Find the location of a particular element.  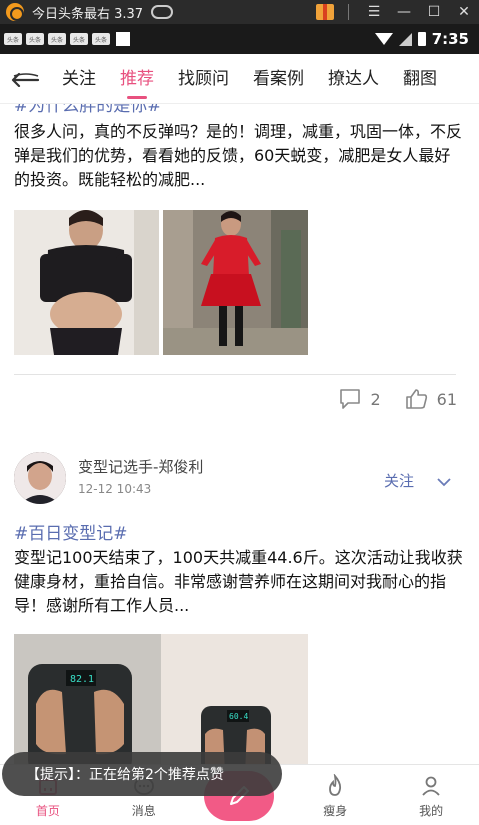

app-logo-icon is located at coordinates (15, 12).